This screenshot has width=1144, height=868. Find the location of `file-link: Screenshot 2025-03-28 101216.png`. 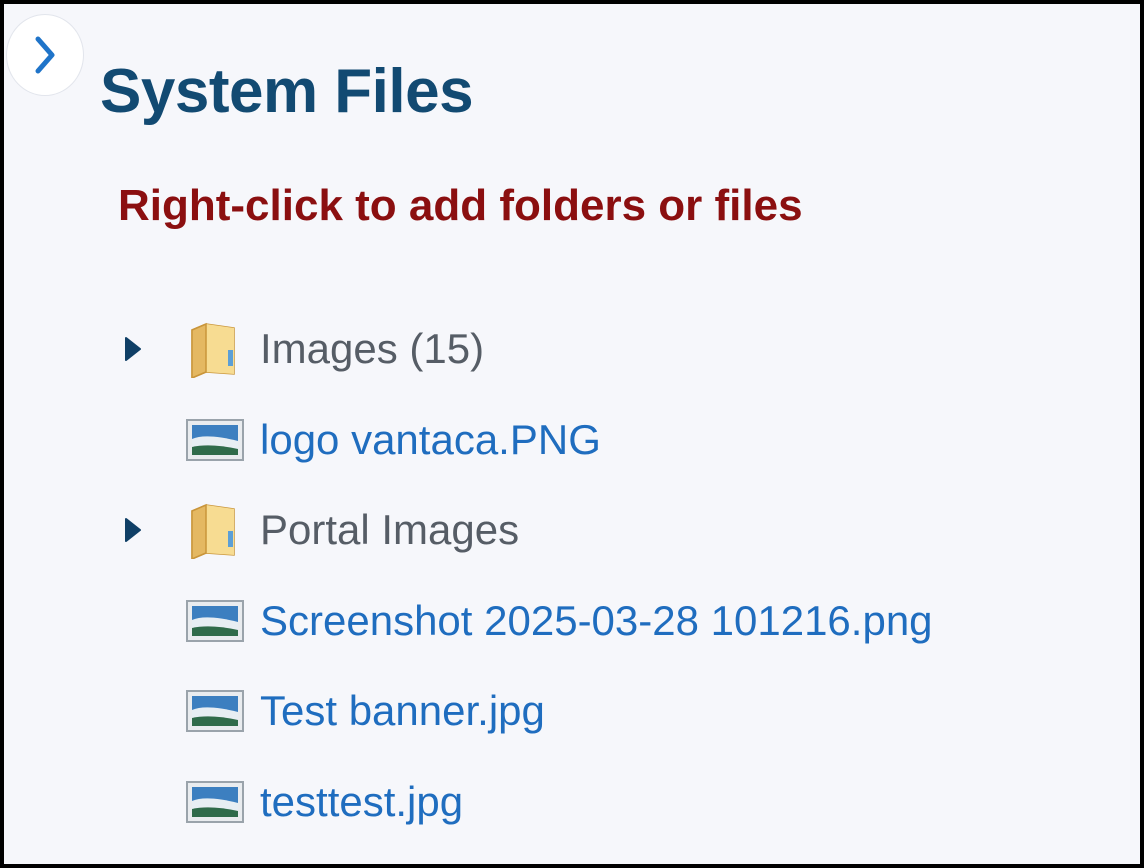

file-link: Screenshot 2025-03-28 101216.png is located at coordinates (596, 620).